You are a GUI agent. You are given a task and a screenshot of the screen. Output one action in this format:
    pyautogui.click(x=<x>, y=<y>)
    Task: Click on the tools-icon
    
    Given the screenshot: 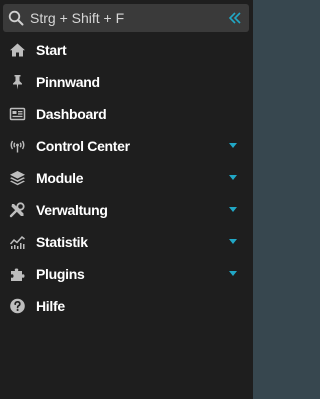 What is the action you would take?
    pyautogui.click(x=17, y=210)
    